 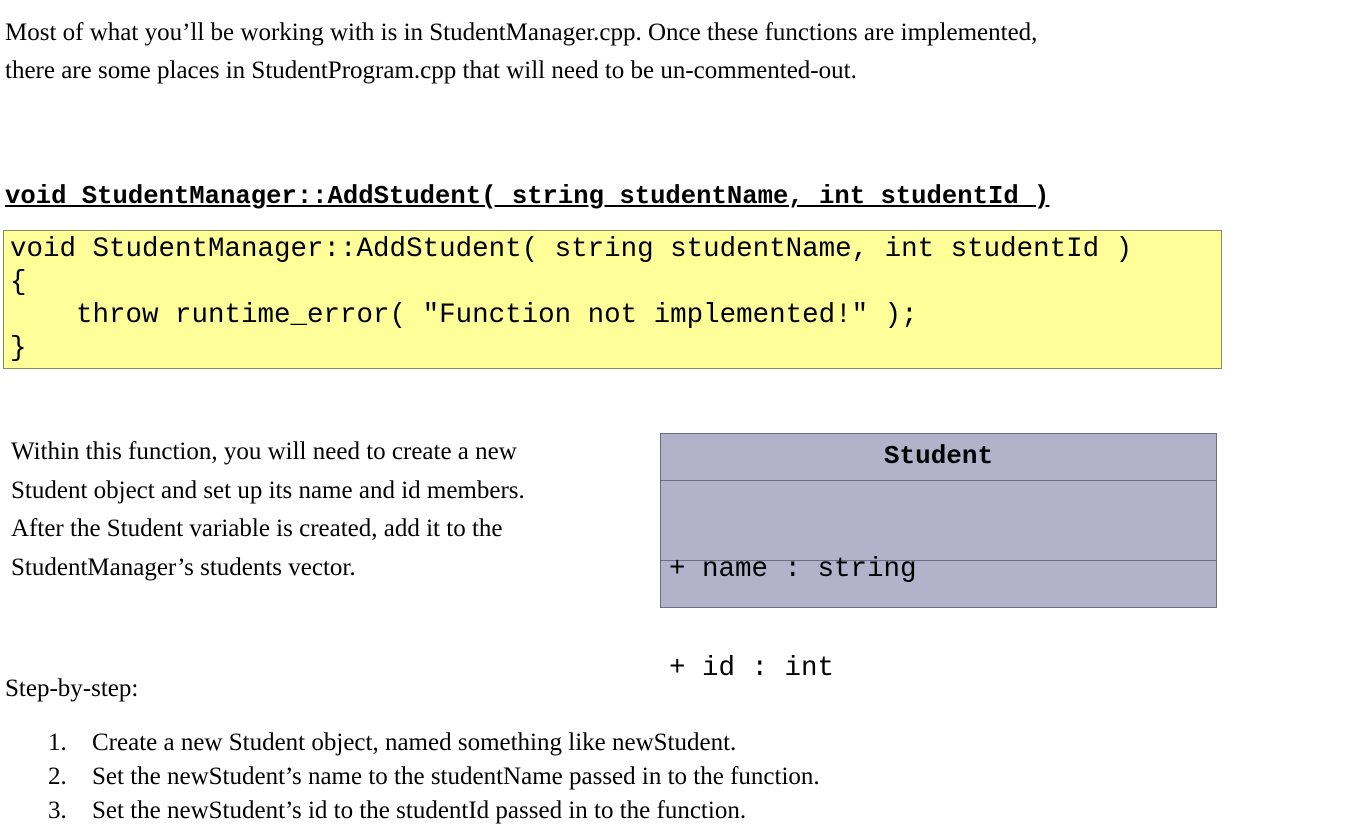 I want to click on step-number: 3., so click(x=57, y=810).